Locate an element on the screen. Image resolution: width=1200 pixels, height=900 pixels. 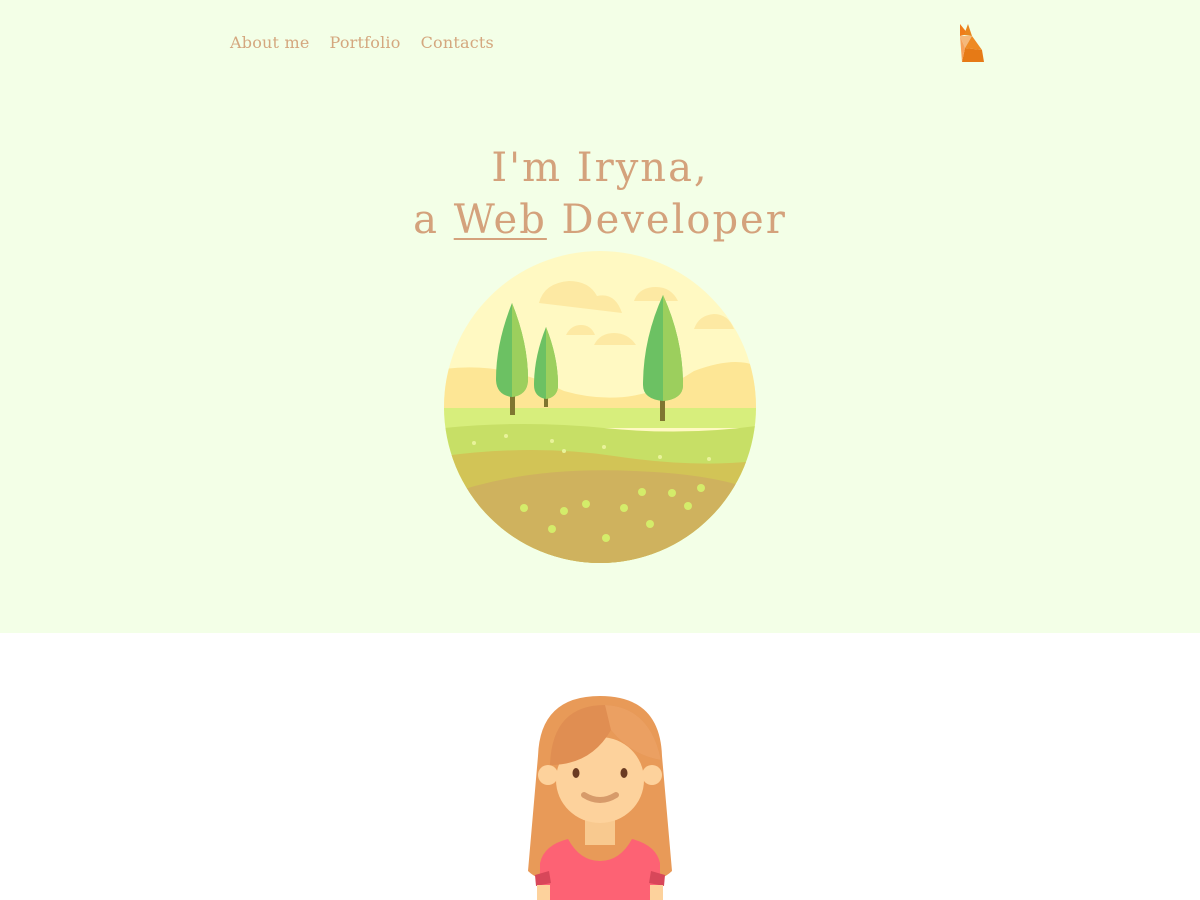
headline-suffix: Developer is located at coordinates (666, 220).